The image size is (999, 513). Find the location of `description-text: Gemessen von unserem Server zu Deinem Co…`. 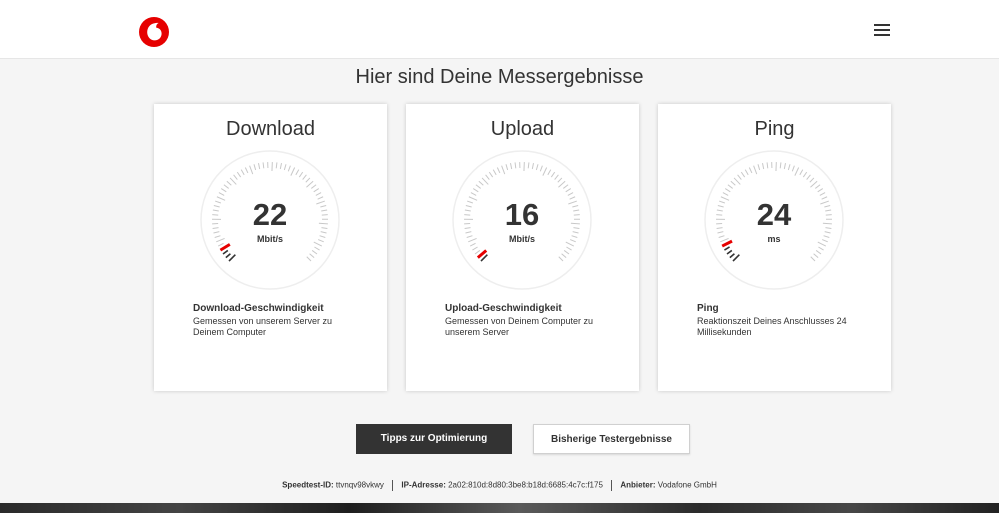

description-text: Gemessen von unserem Server zu Deinem Co… is located at coordinates (263, 326).